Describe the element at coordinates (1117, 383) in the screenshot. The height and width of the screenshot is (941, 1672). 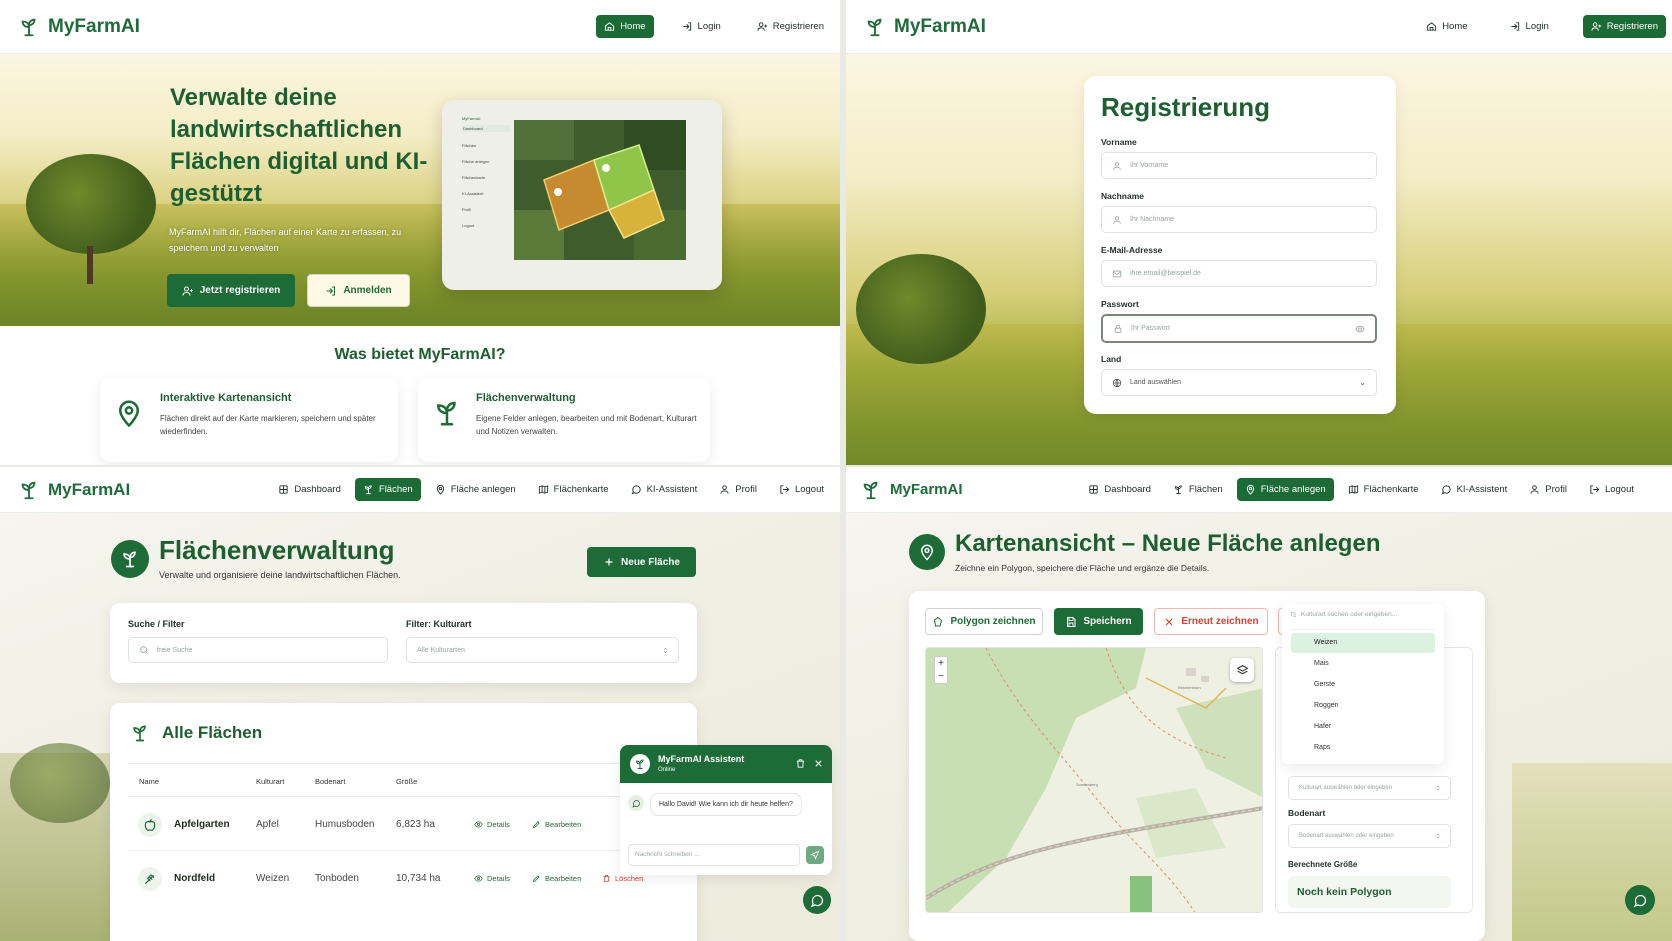
I see `globe-icon` at that location.